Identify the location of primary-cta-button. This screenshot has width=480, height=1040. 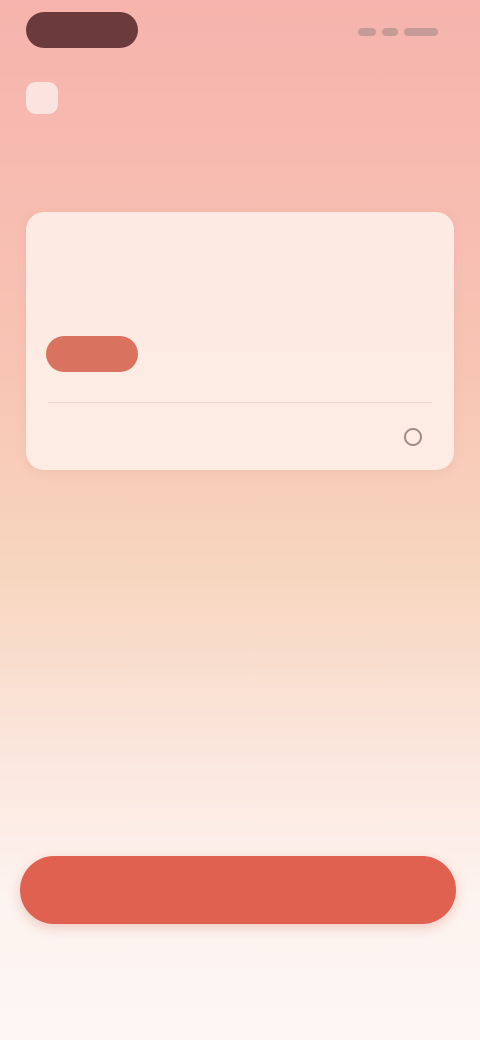
(238, 890).